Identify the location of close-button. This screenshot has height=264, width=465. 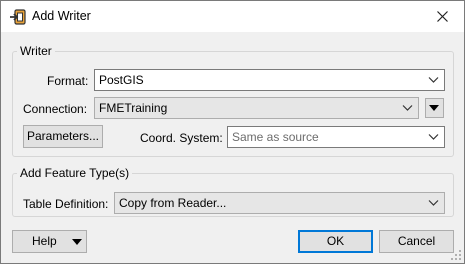
(442, 16).